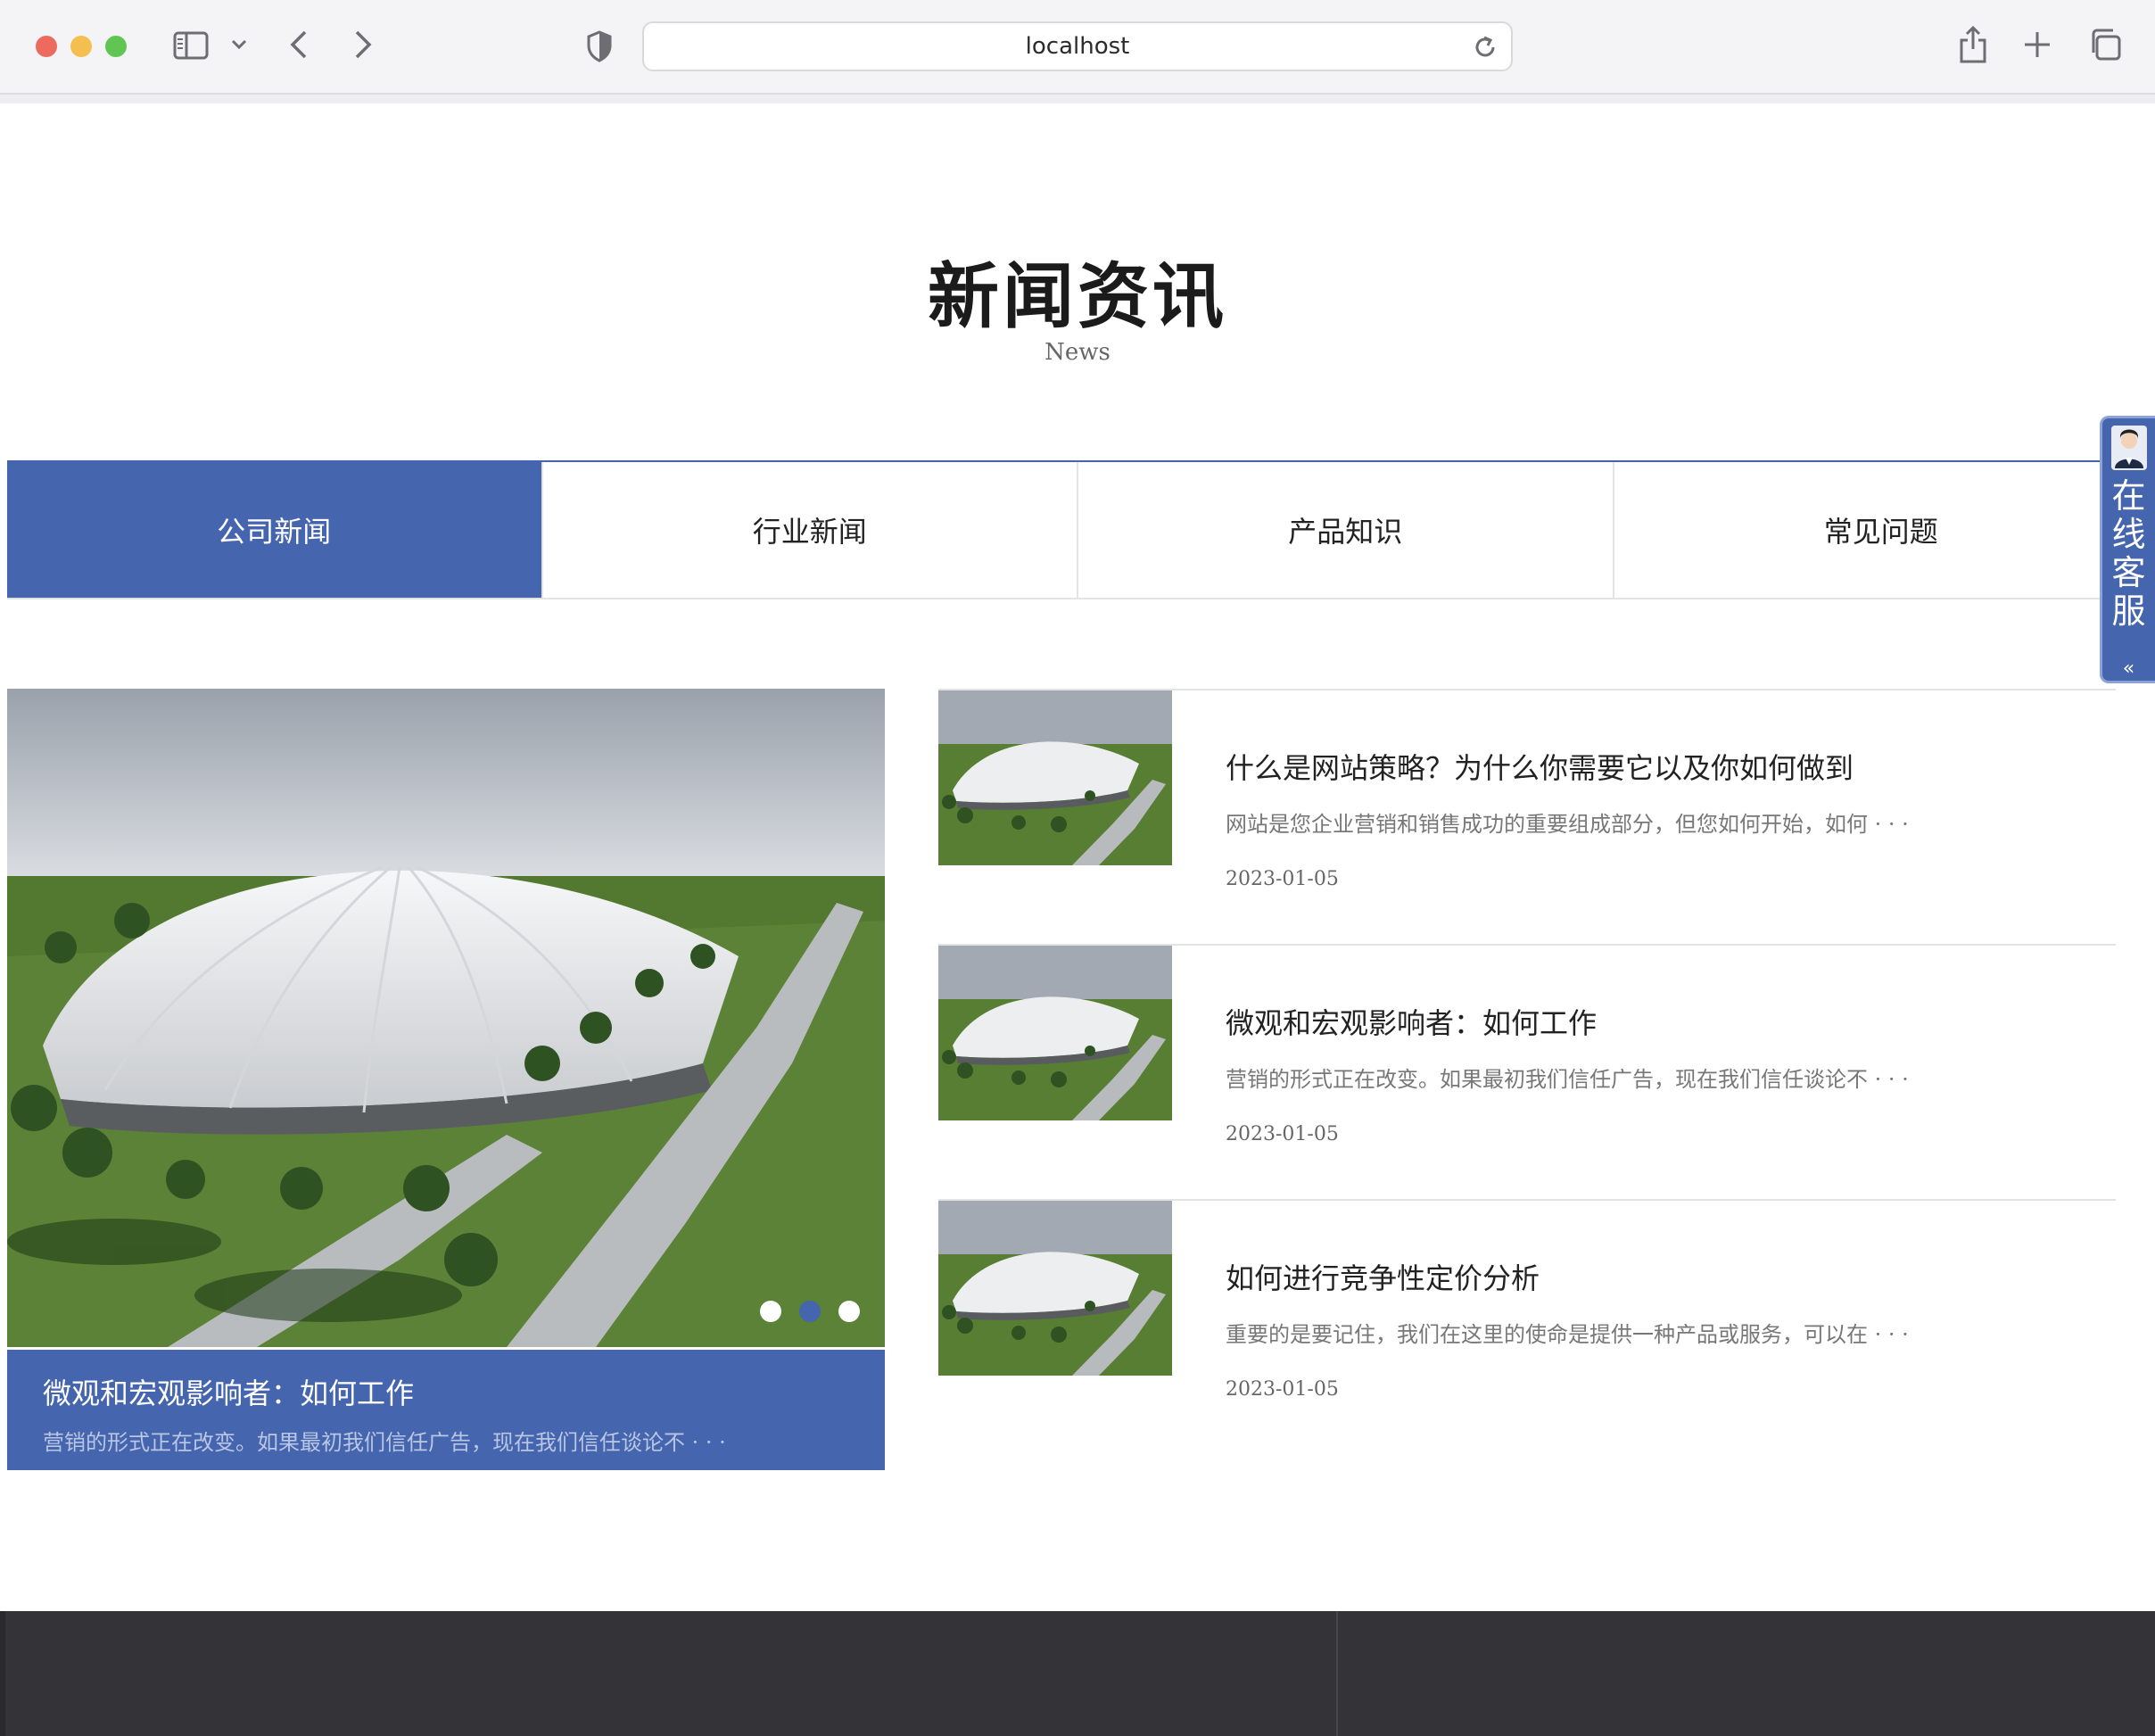 The image size is (2155, 1736). I want to click on tab-product-knowledge: 产品知识, so click(1346, 530).